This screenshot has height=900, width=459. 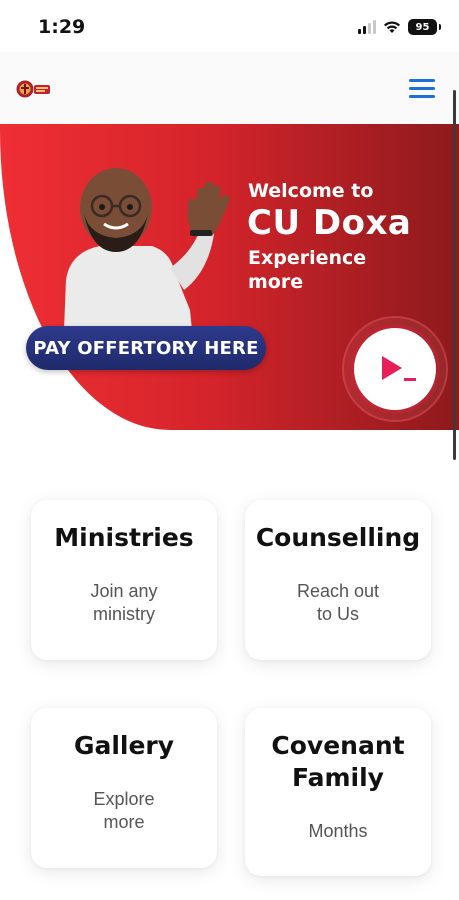 I want to click on covenant-title-line1: Covenant, so click(x=338, y=745).